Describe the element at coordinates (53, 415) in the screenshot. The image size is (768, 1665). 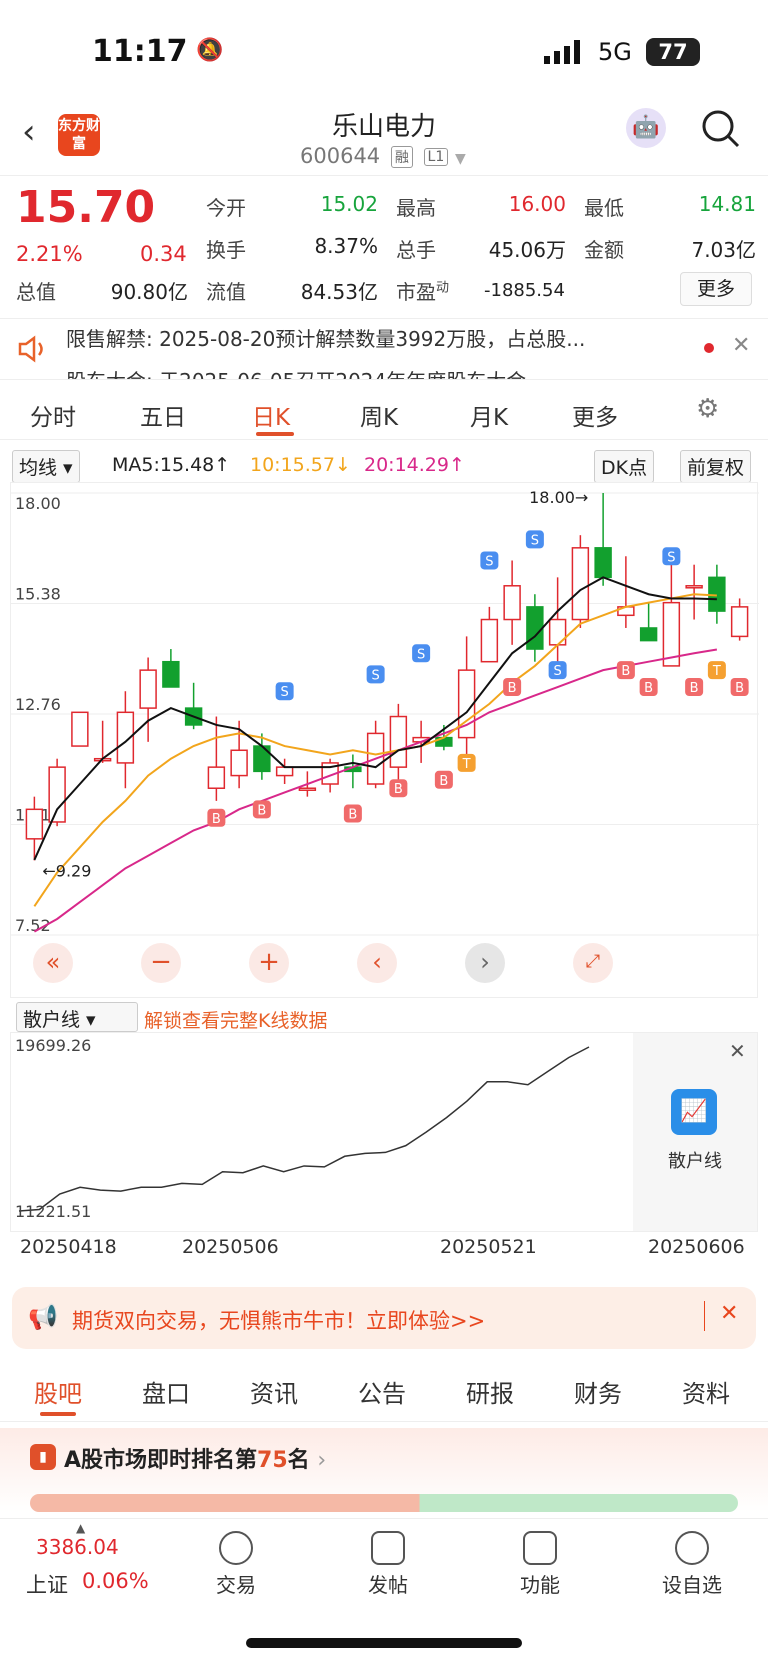
I see `tab-intraday: 分时` at that location.